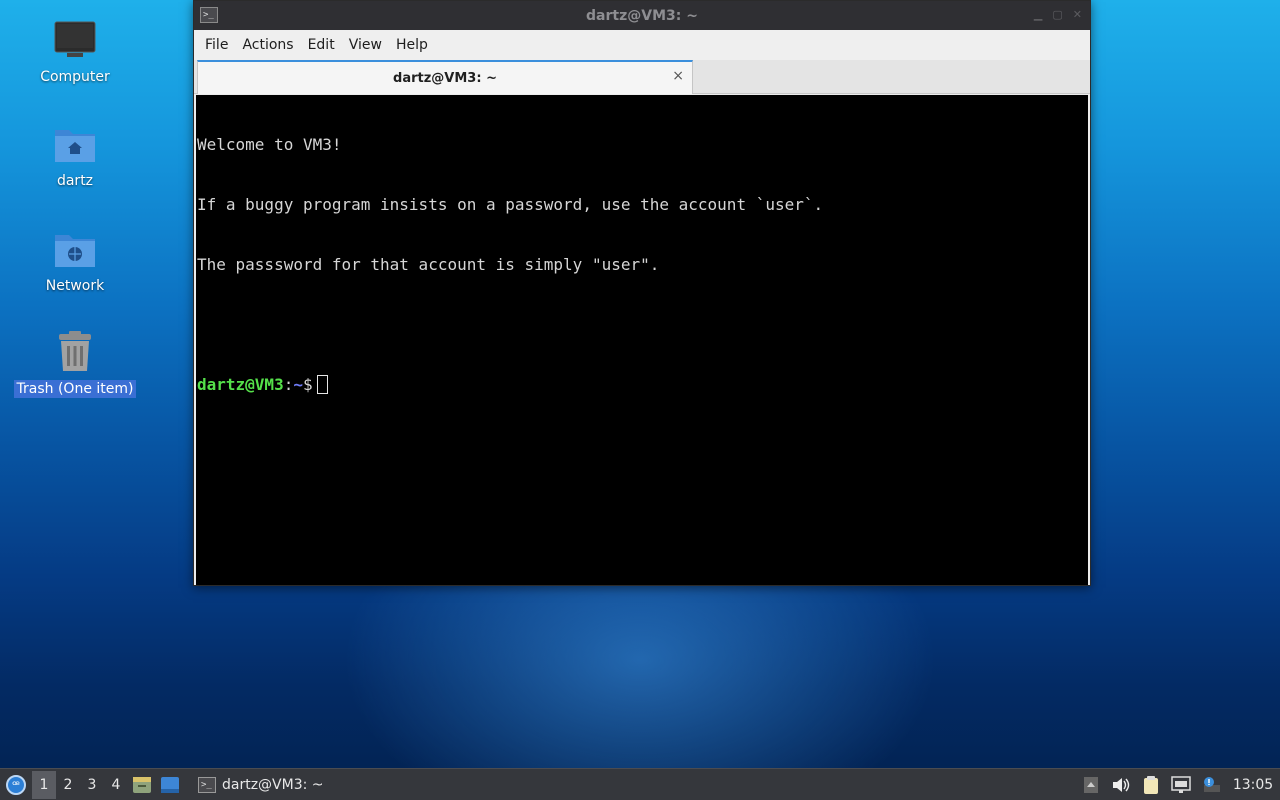 The width and height of the screenshot is (1280, 800). Describe the element at coordinates (307, 384) in the screenshot. I see `prompt-symbol: $` at that location.